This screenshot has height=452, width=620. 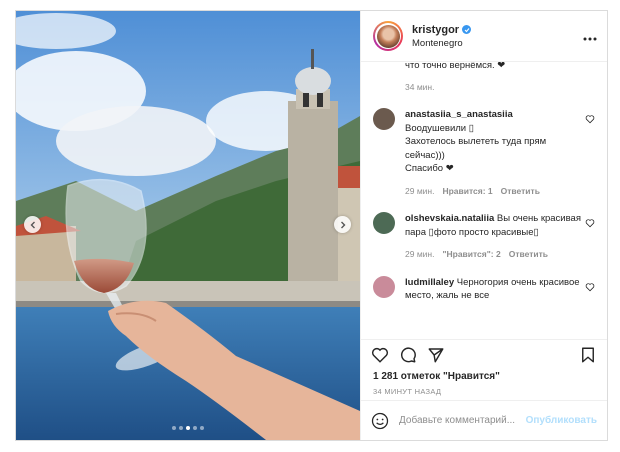 What do you see at coordinates (484, 78) in the screenshot?
I see `caption-tail: что точно вернёмся. ❤ 34 мин.` at bounding box center [484, 78].